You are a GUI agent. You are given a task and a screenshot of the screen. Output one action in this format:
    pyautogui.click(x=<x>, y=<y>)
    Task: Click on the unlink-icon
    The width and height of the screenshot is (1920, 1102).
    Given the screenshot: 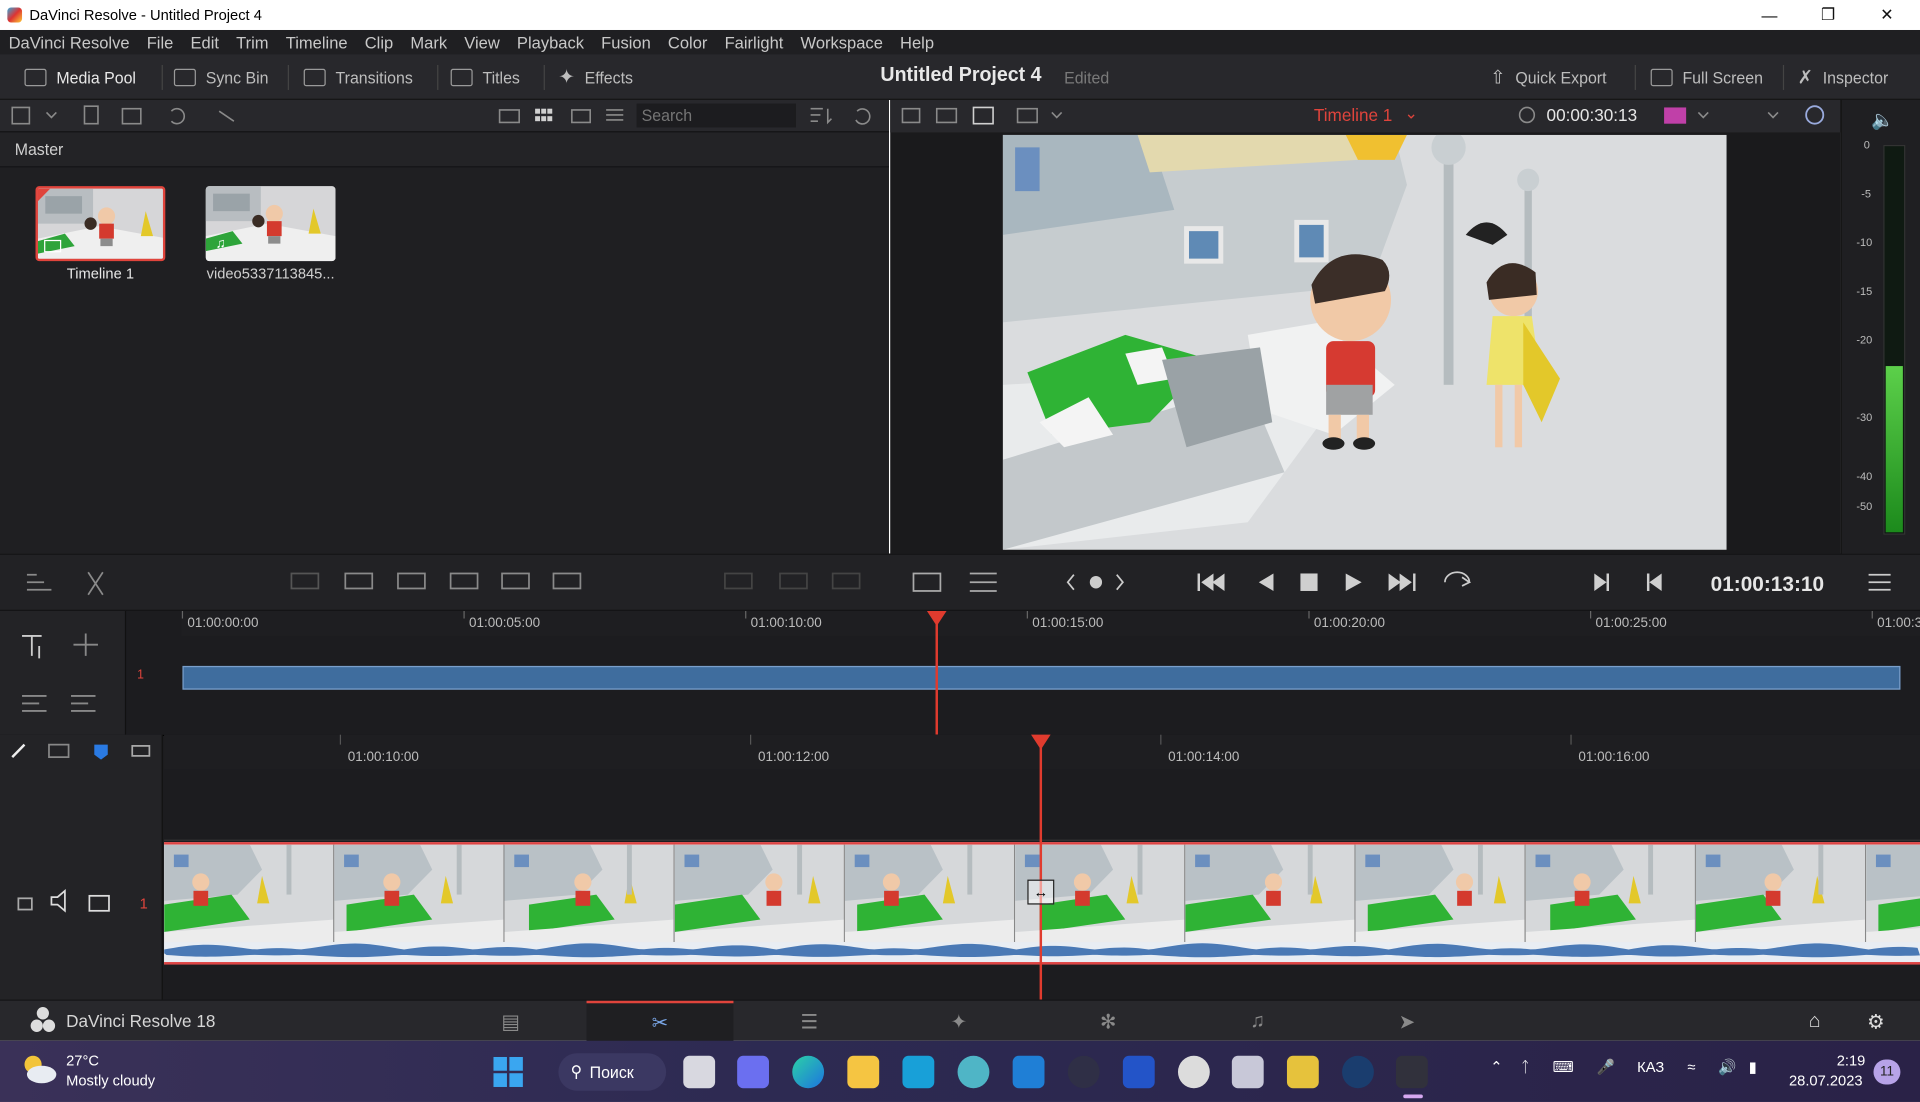 What is the action you would take?
    pyautogui.click(x=226, y=116)
    